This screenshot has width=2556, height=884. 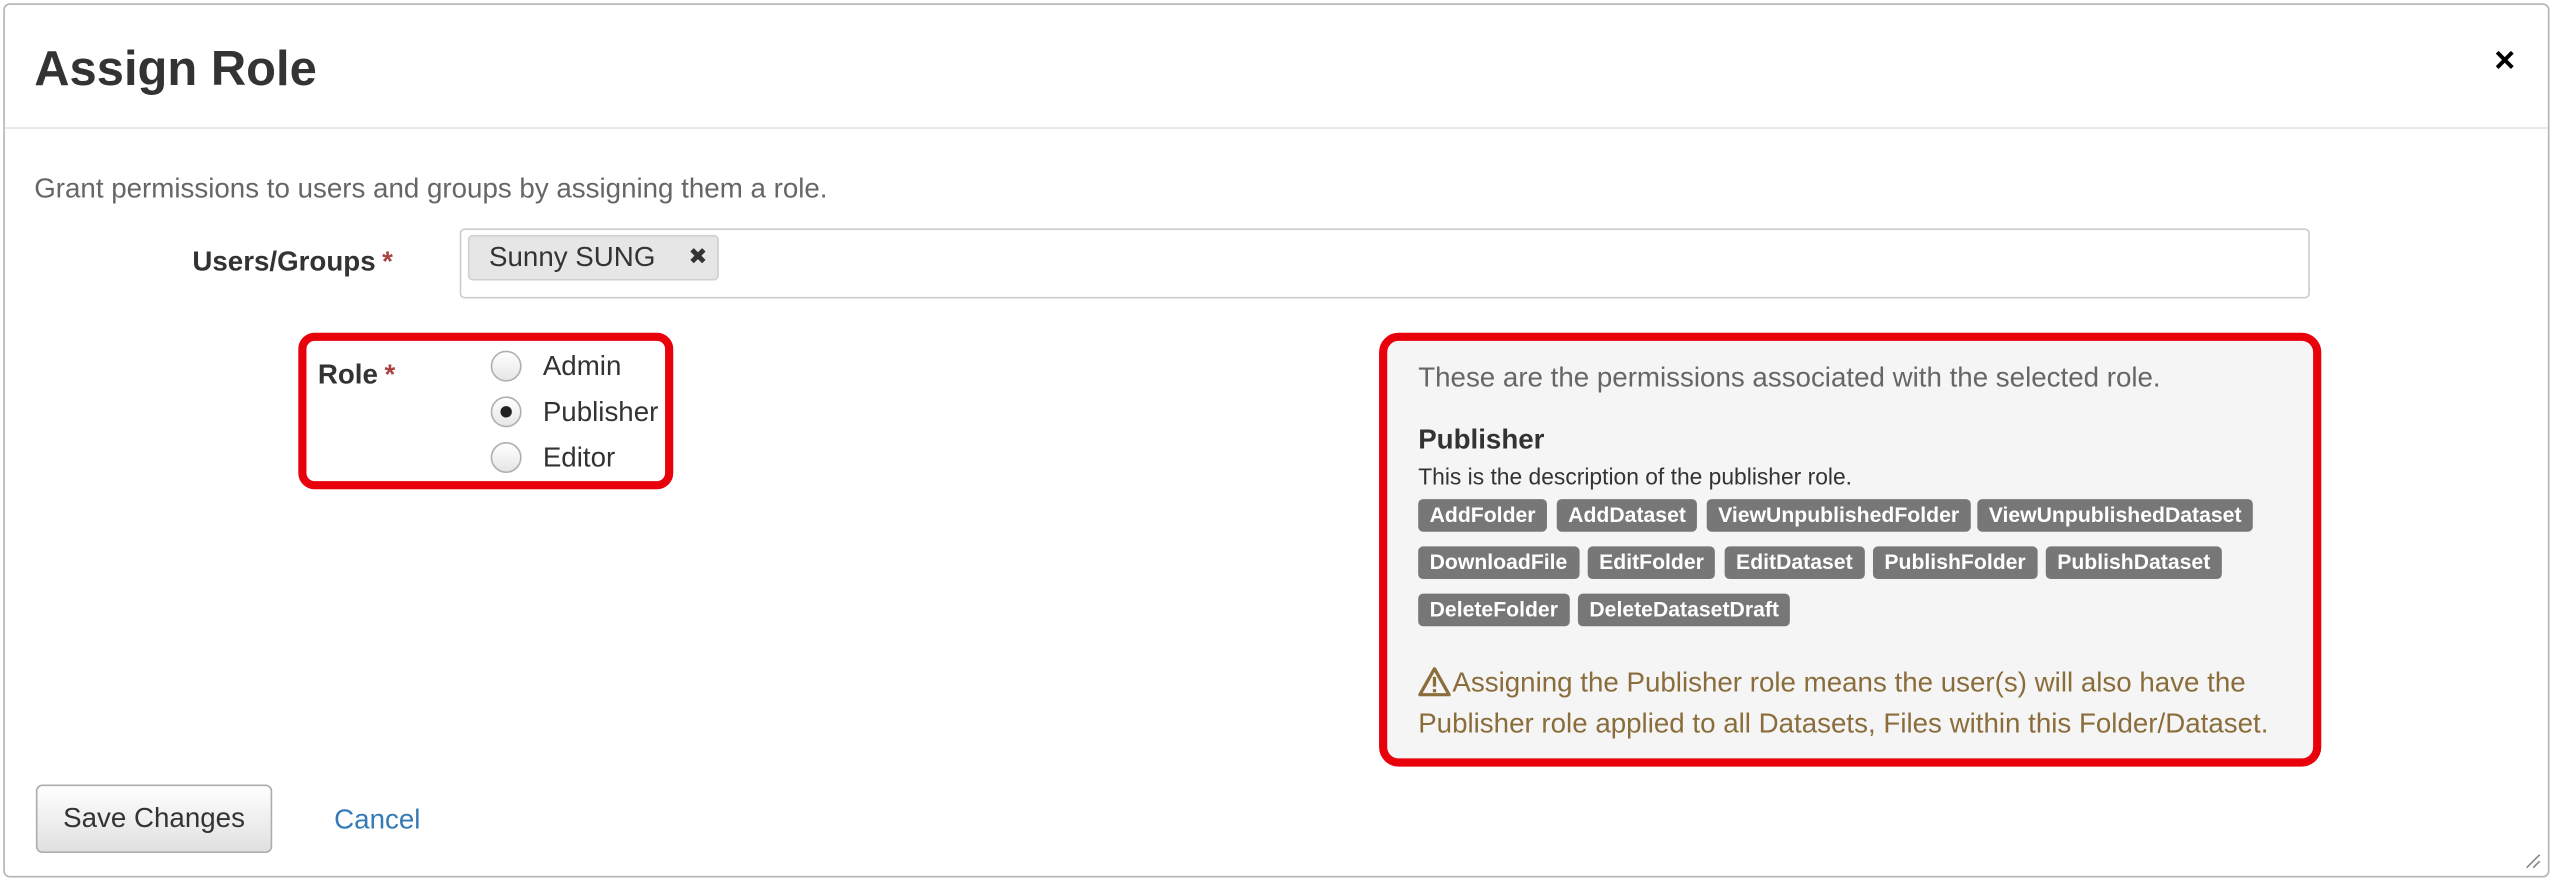 What do you see at coordinates (2115, 515) in the screenshot?
I see `permission-tag: ViewUnpublishedDataset` at bounding box center [2115, 515].